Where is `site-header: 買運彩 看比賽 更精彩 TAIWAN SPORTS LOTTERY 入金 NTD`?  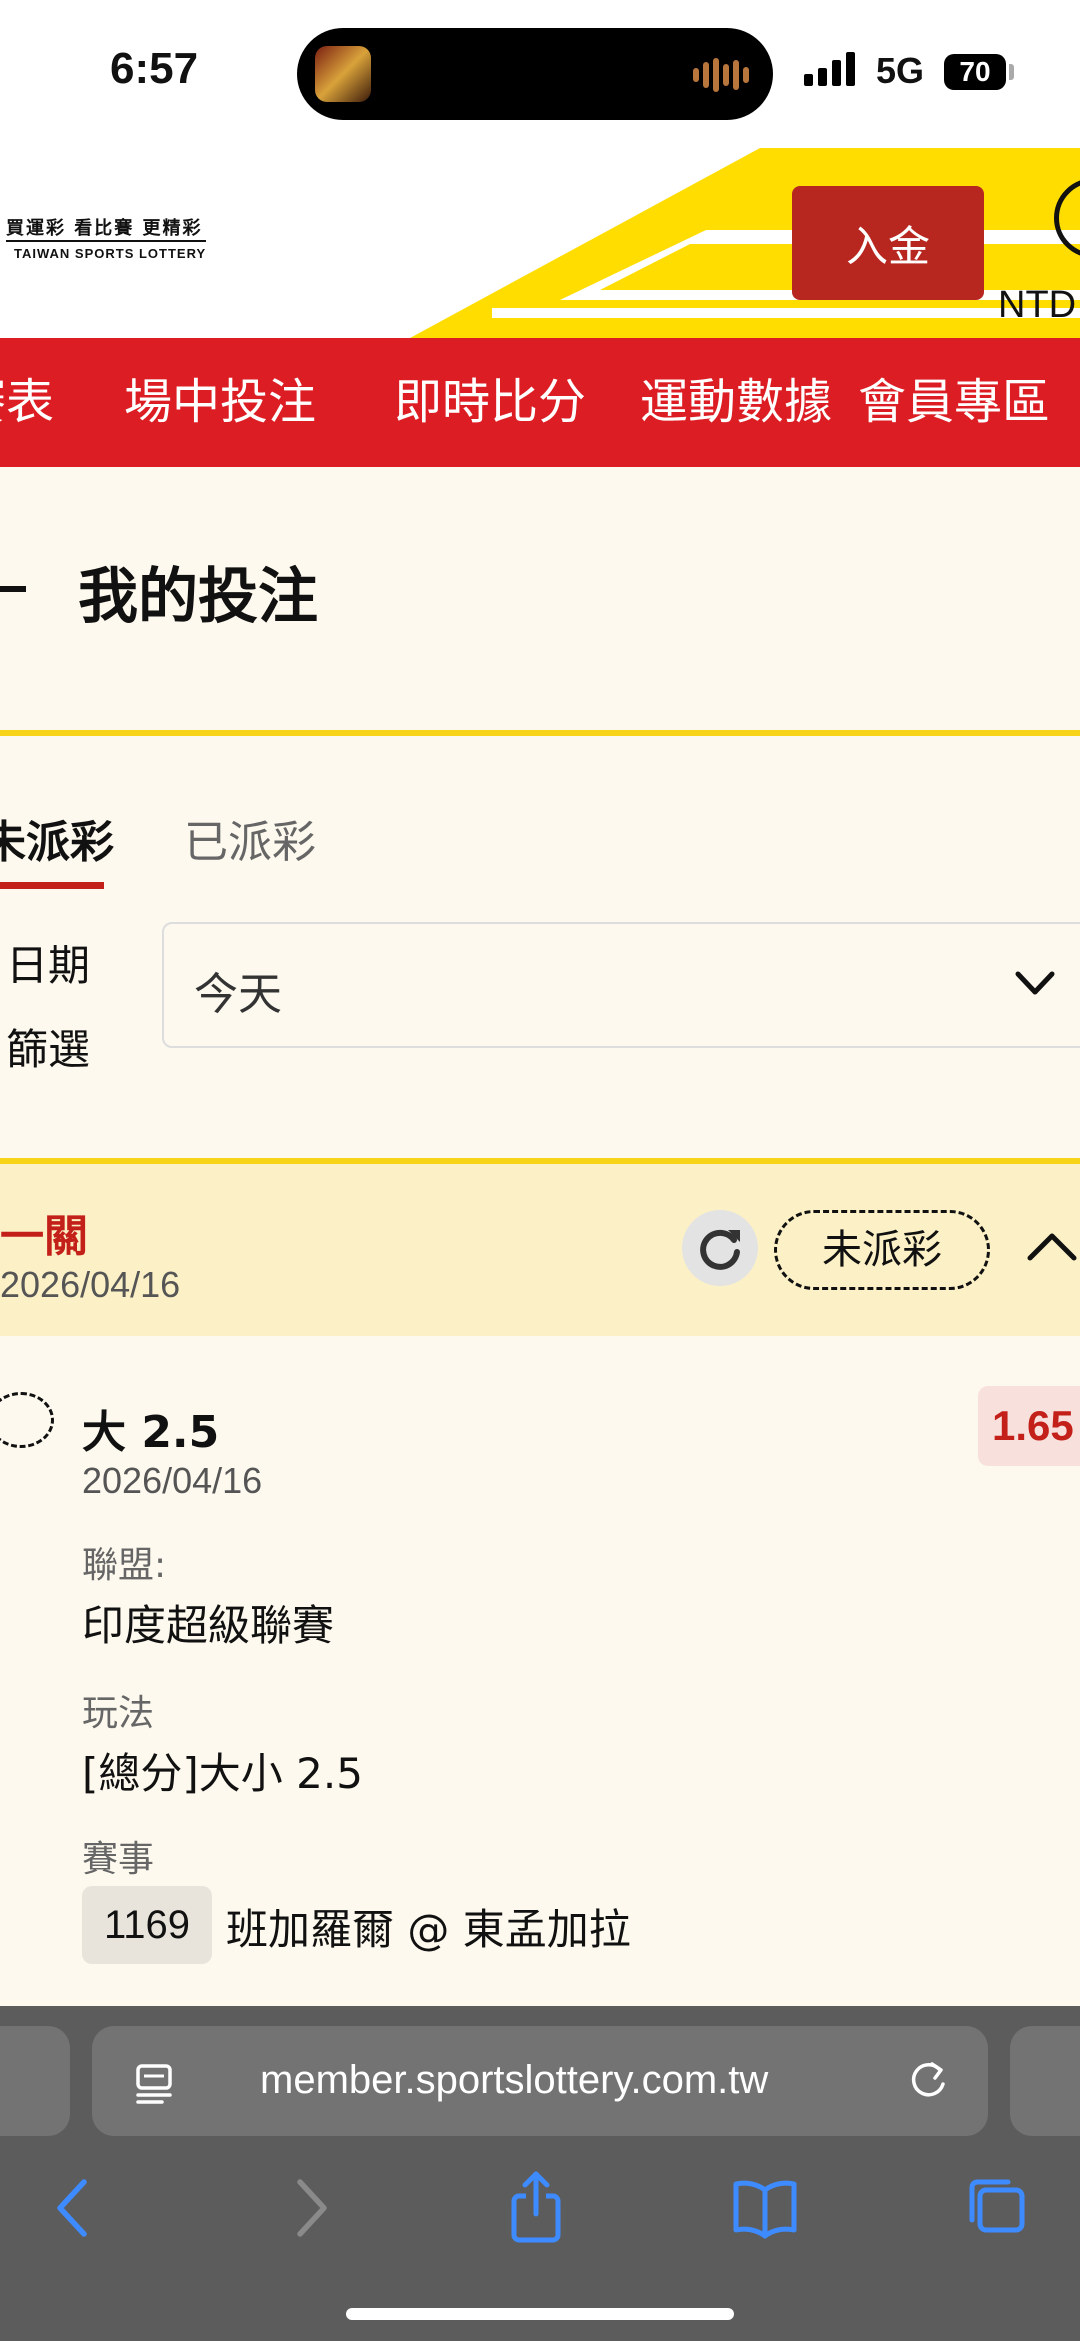
site-header: 買運彩 看比賽 更精彩 TAIWAN SPORTS LOTTERY 入金 NTD is located at coordinates (540, 243).